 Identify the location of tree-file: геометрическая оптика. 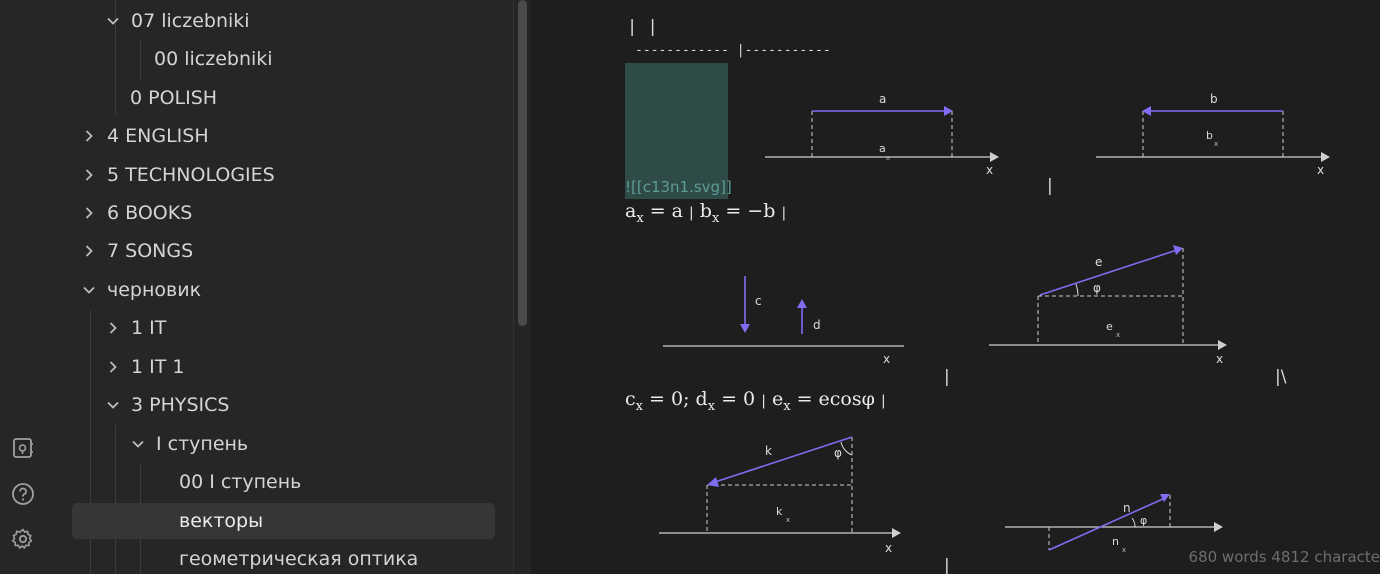
(298, 557).